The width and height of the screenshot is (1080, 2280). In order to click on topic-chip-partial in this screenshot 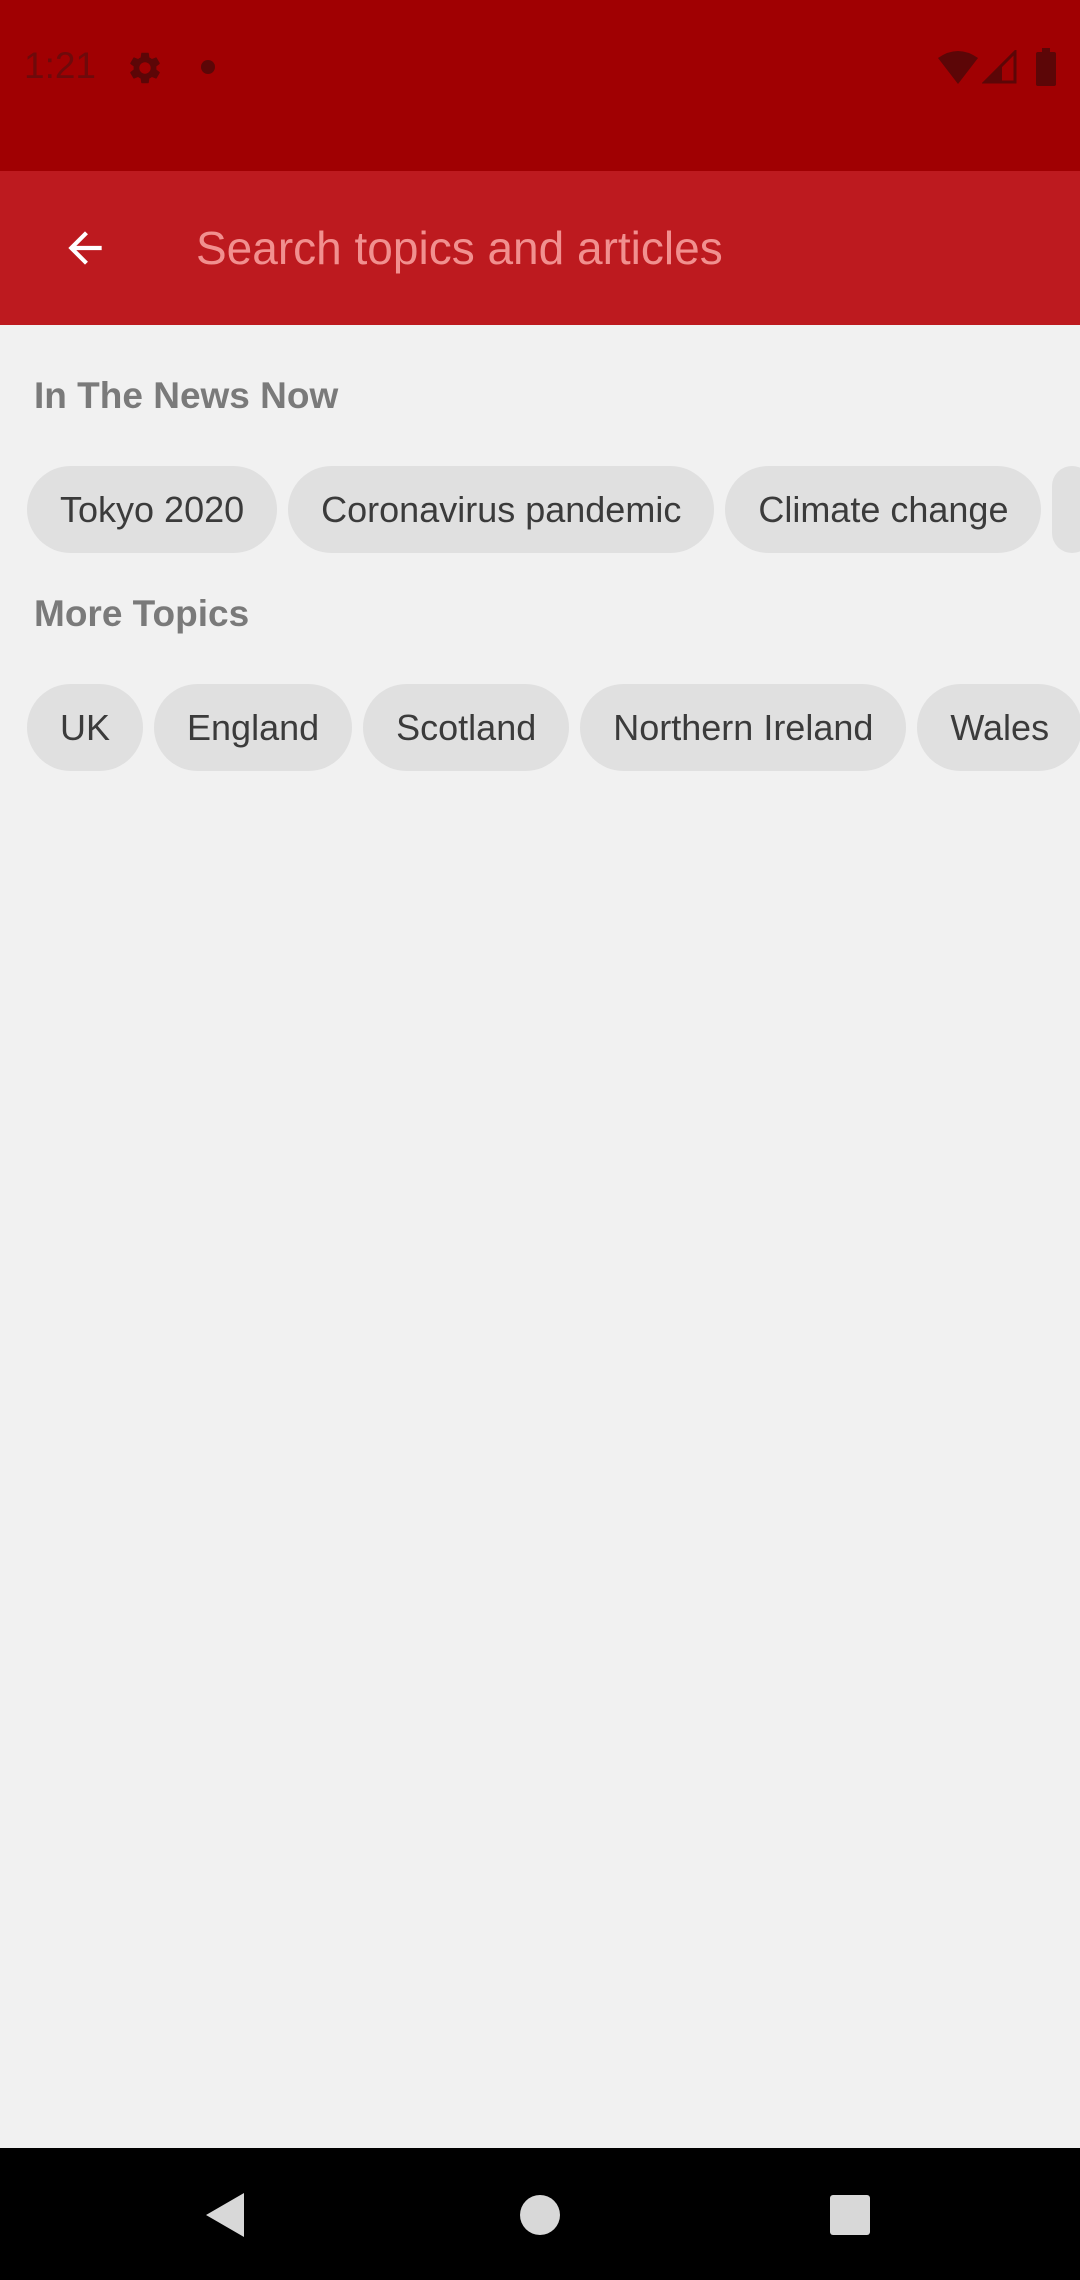, I will do `click(1066, 509)`.